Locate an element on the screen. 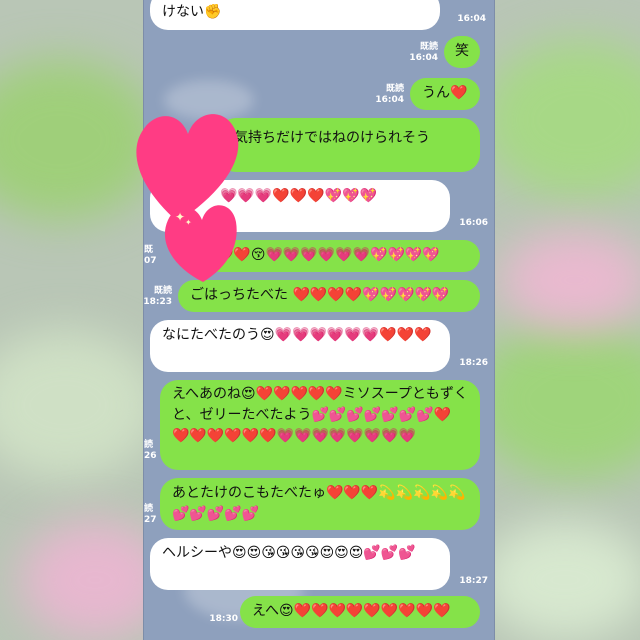 The image size is (640, 640). message-text: うん❤️ is located at coordinates (445, 93).